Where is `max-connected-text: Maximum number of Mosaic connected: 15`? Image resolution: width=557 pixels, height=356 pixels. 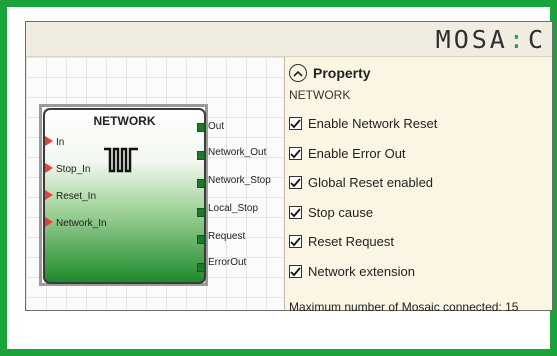
max-connected-text: Maximum number of Mosaic connected: 15 is located at coordinates (404, 307).